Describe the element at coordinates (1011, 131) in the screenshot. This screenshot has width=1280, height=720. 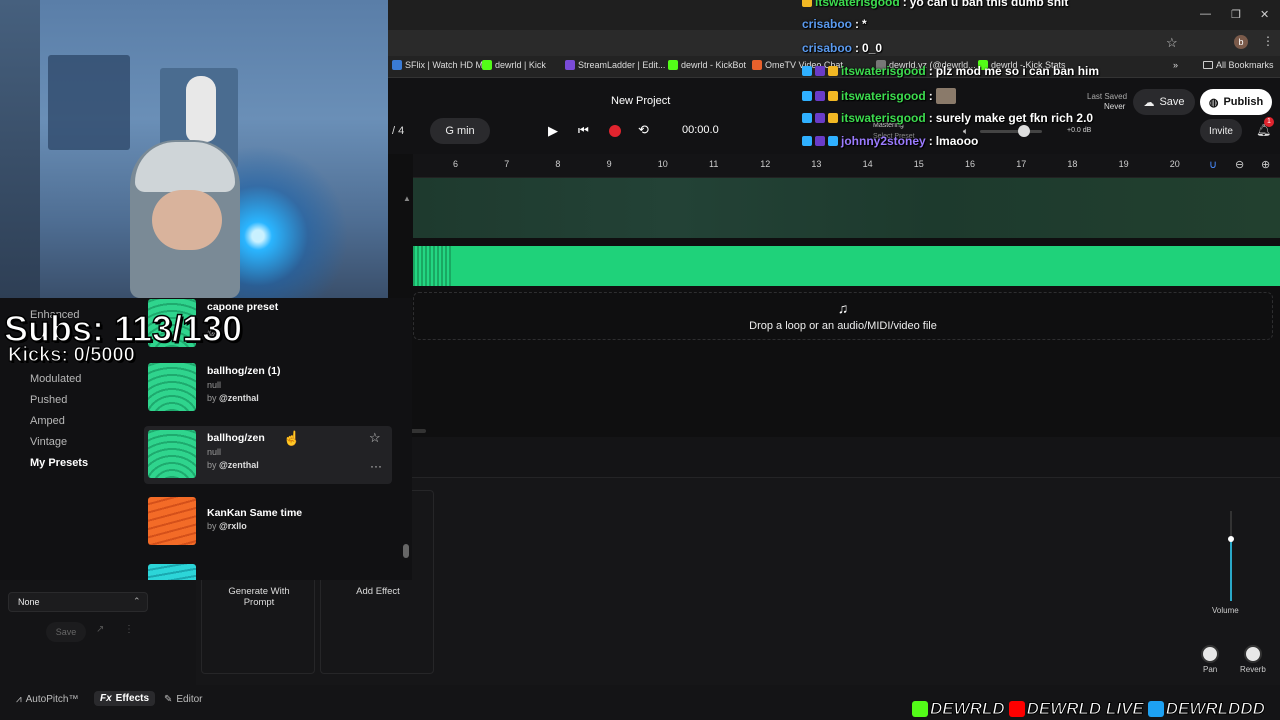
I see `master-volume-slider` at that location.